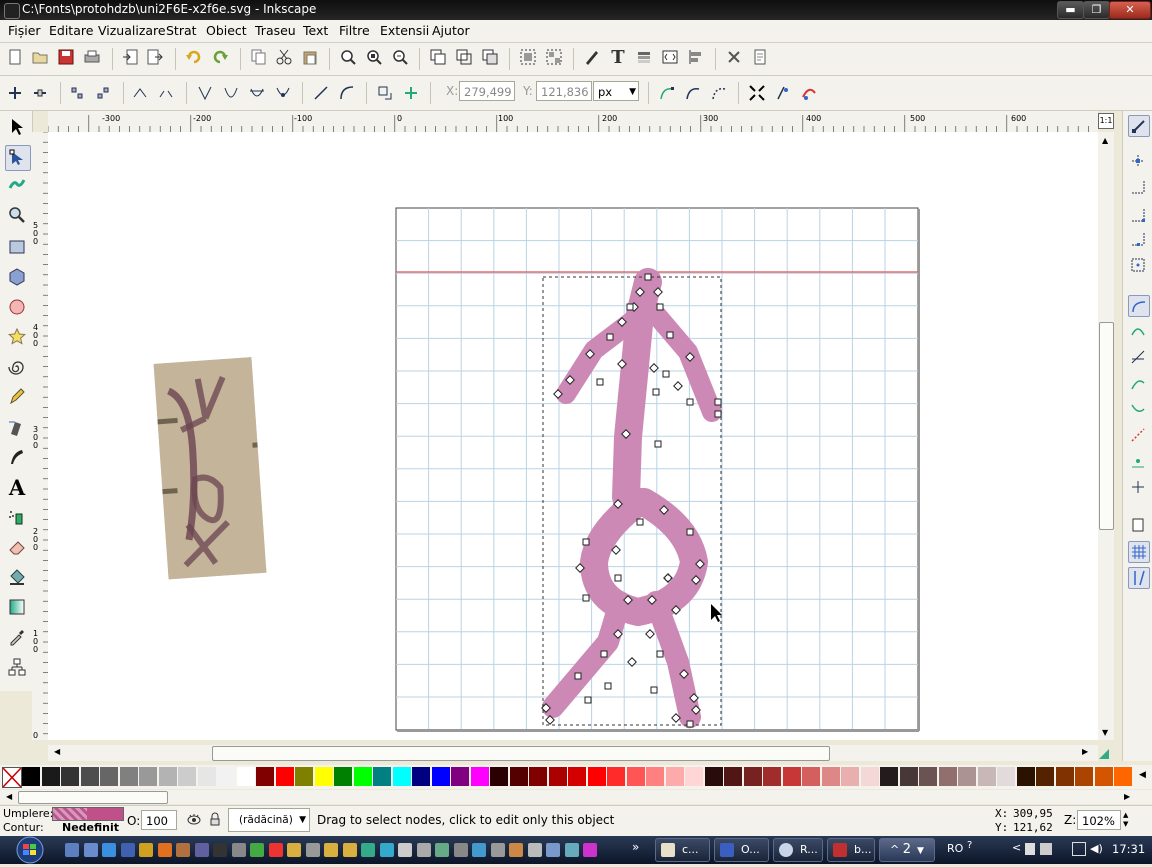  Describe the element at coordinates (1139, 126) in the screenshot. I see `snap-enable-icon` at that location.